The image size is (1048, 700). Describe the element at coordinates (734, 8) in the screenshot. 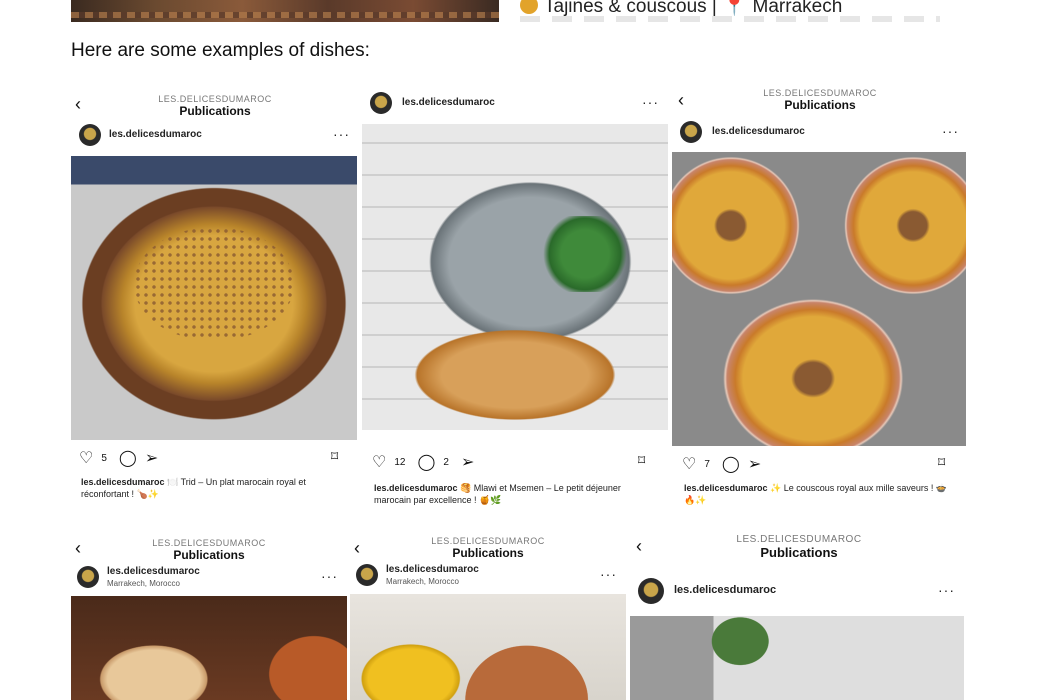

I see `pin-icon: 📍` at that location.